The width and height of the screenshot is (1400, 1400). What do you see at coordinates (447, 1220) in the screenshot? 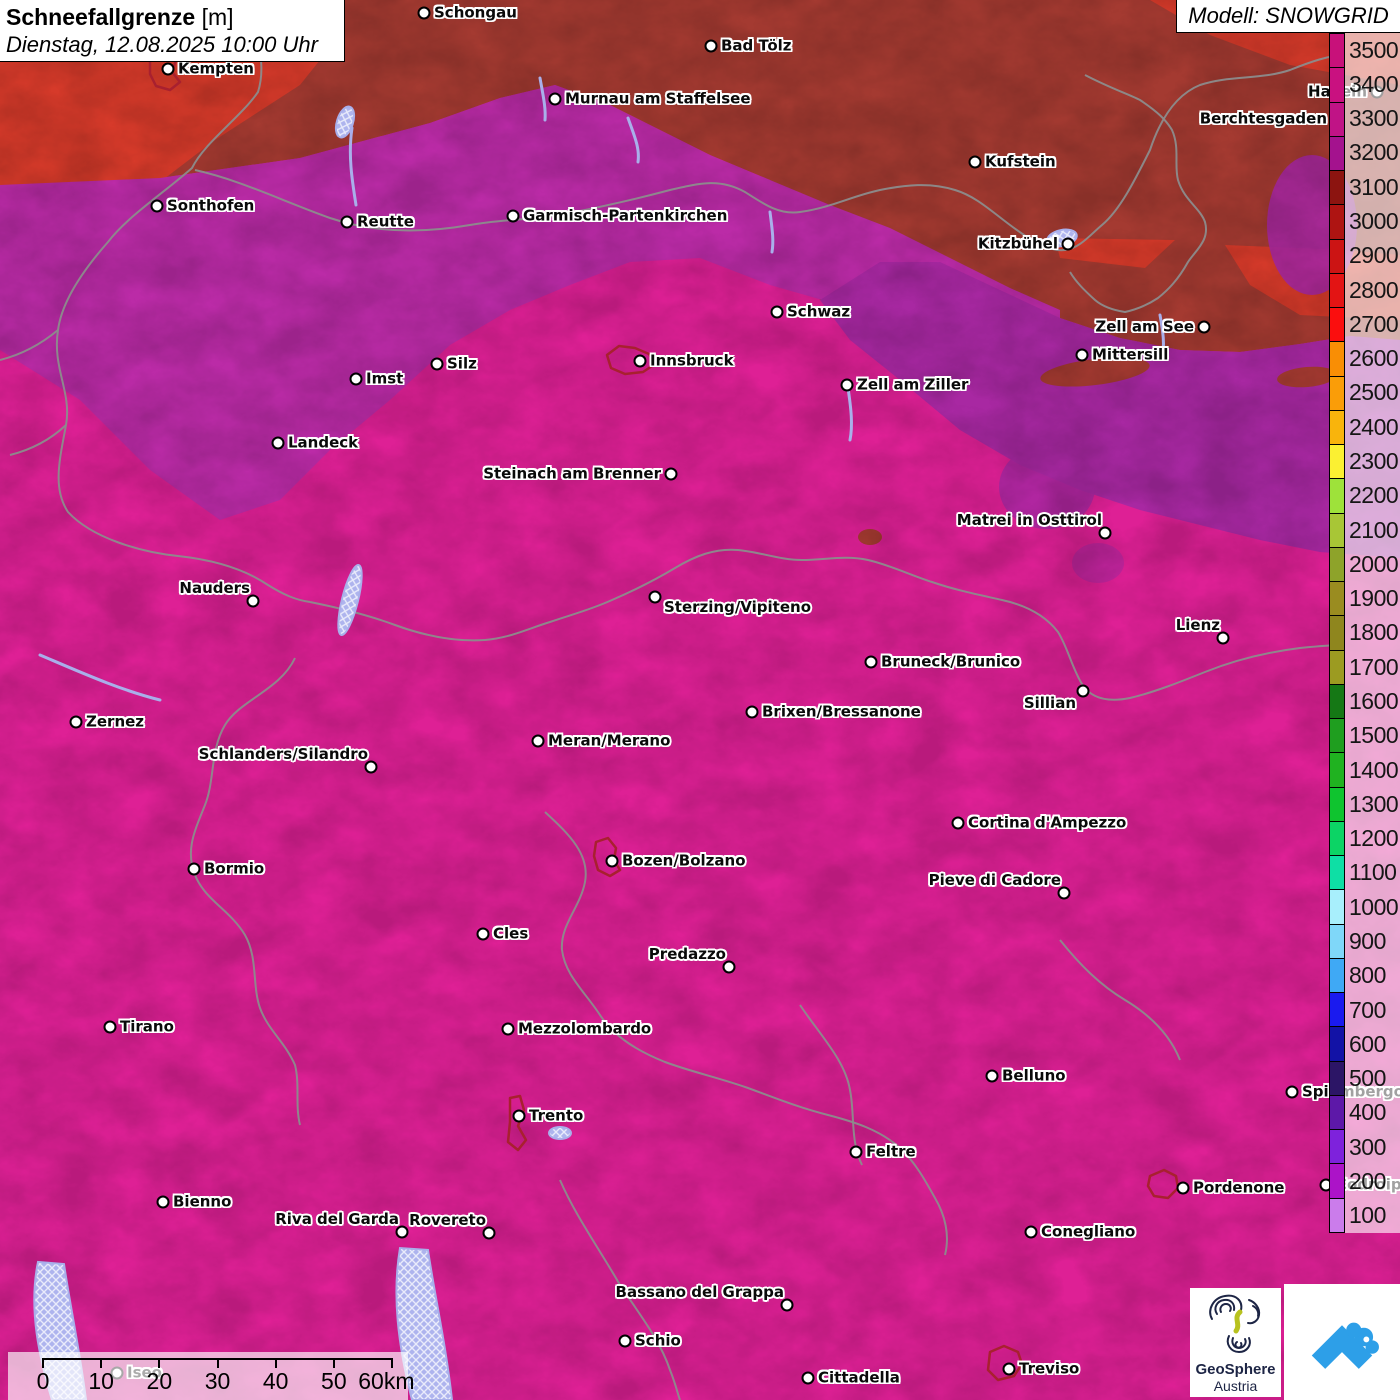
I see `city-label: Rovereto` at bounding box center [447, 1220].